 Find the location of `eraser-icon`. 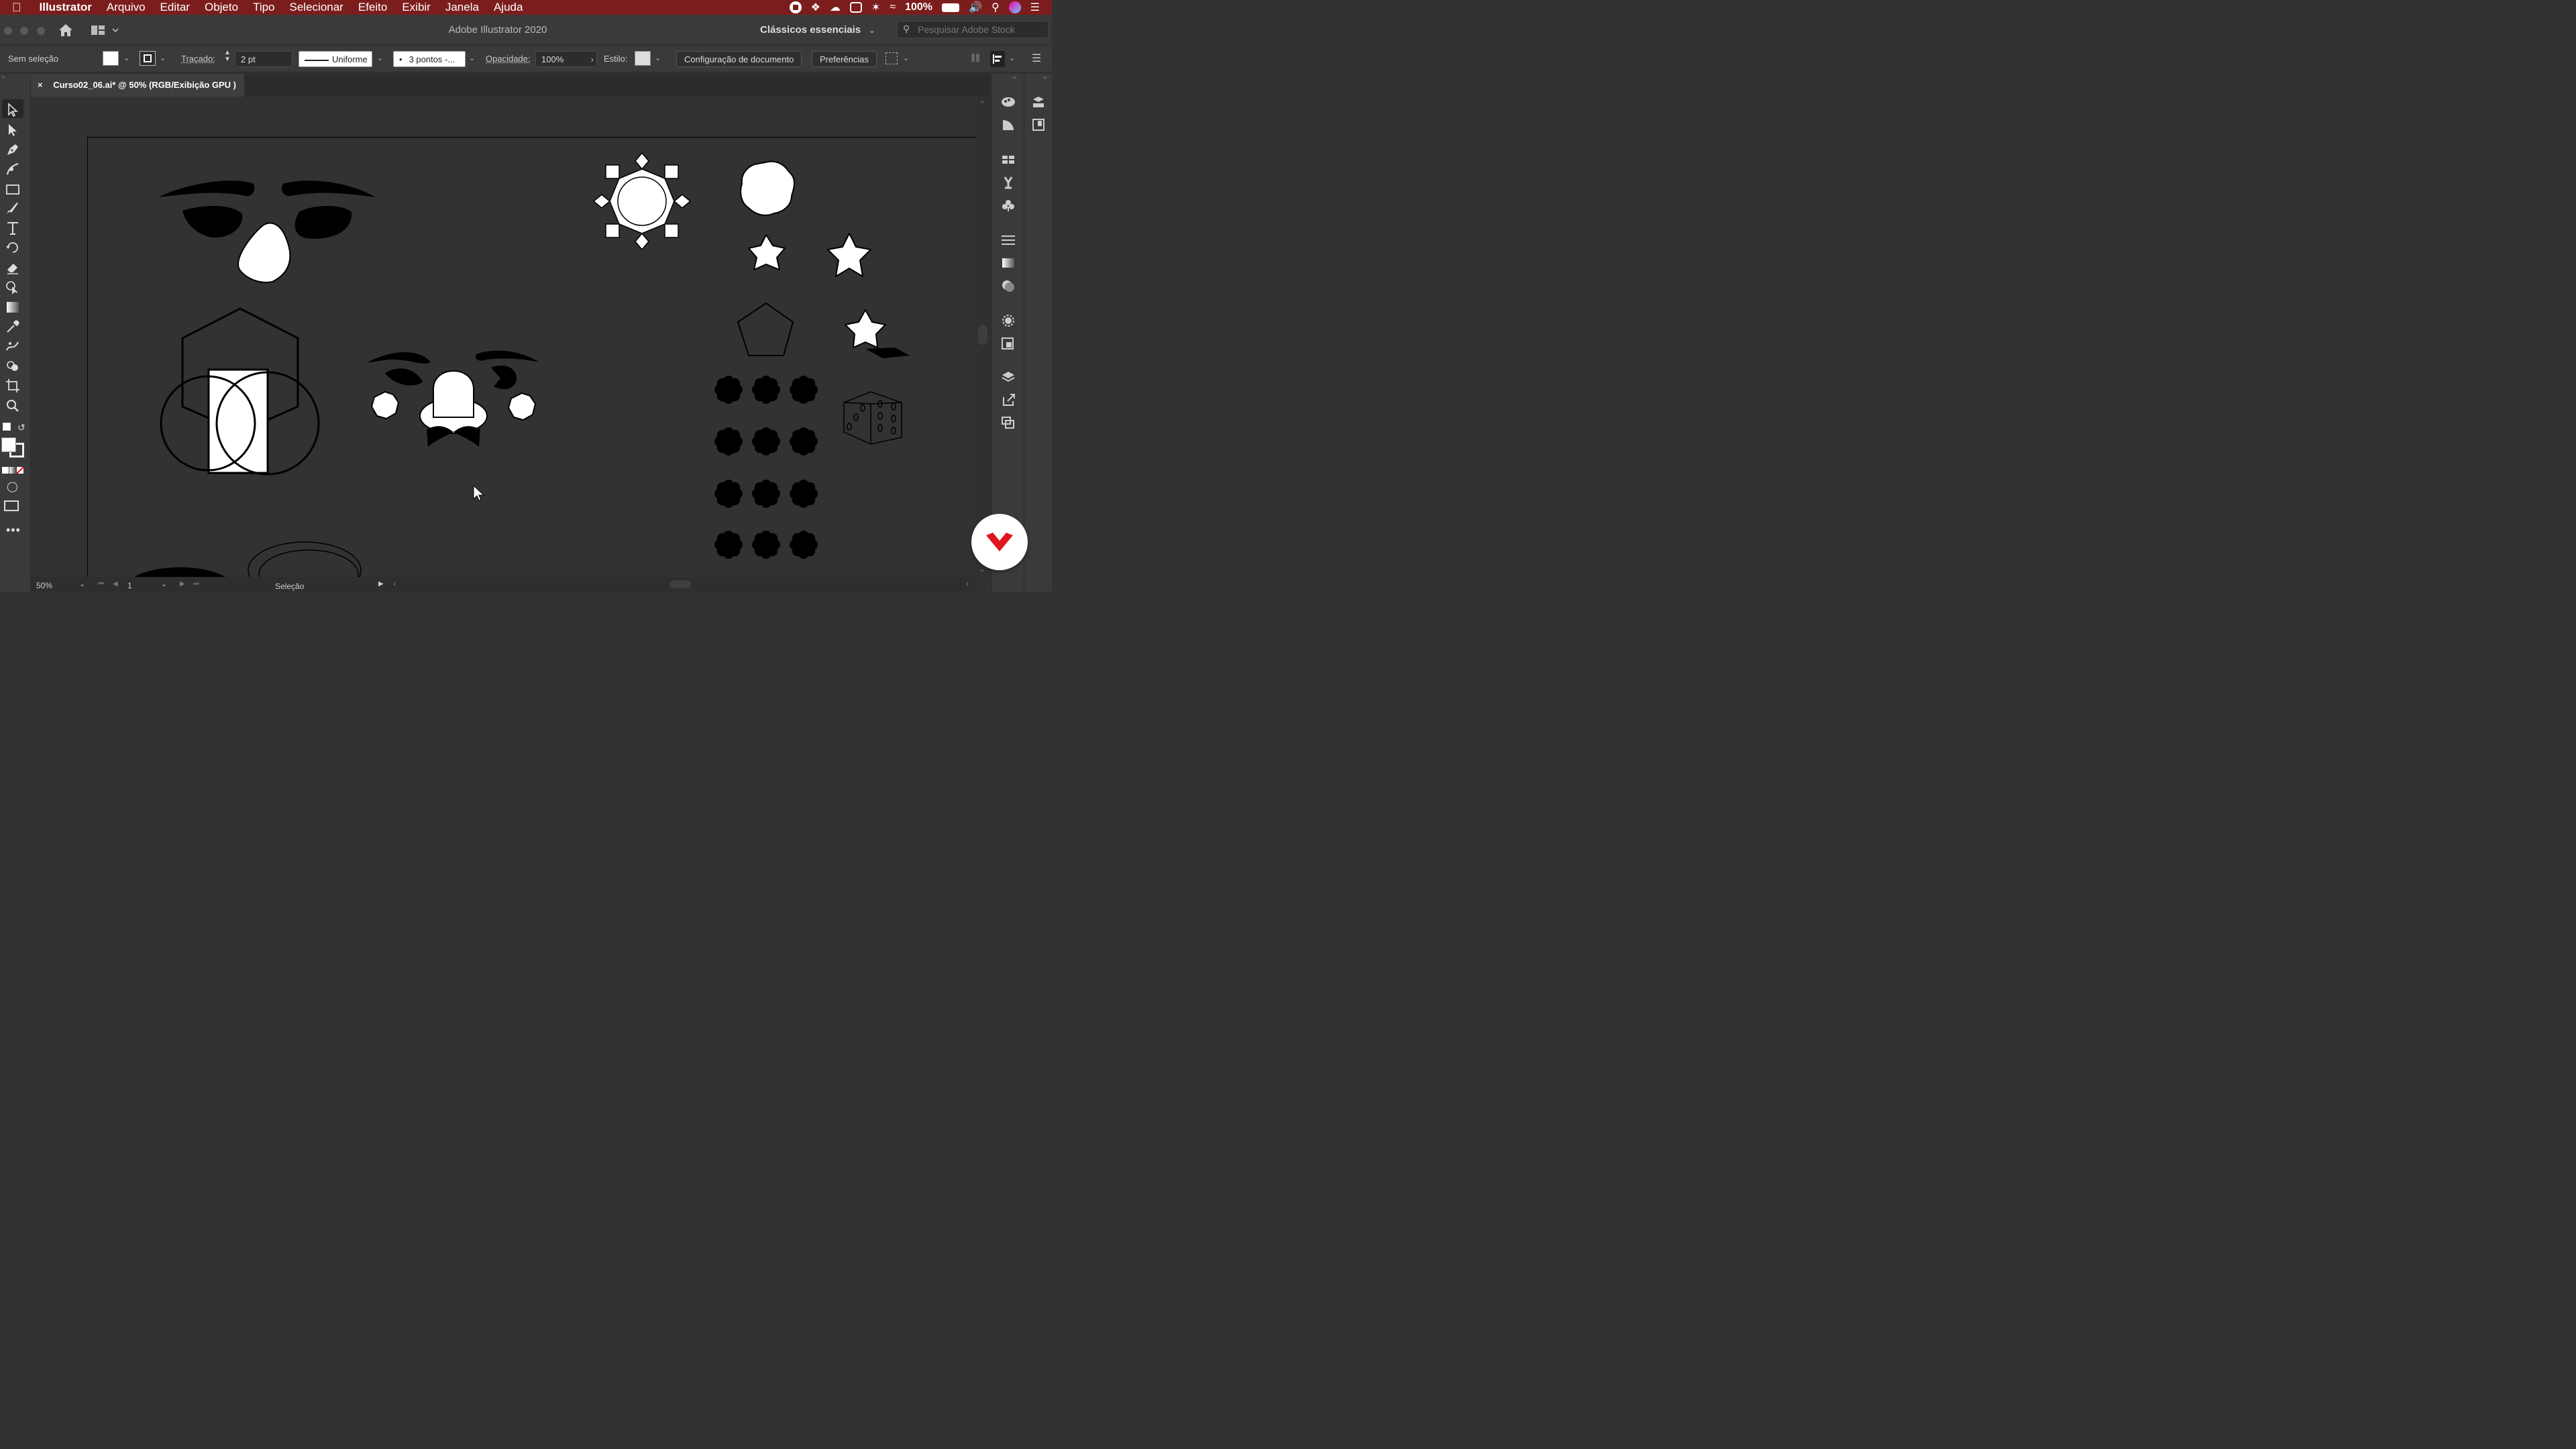

eraser-icon is located at coordinates (13, 268).